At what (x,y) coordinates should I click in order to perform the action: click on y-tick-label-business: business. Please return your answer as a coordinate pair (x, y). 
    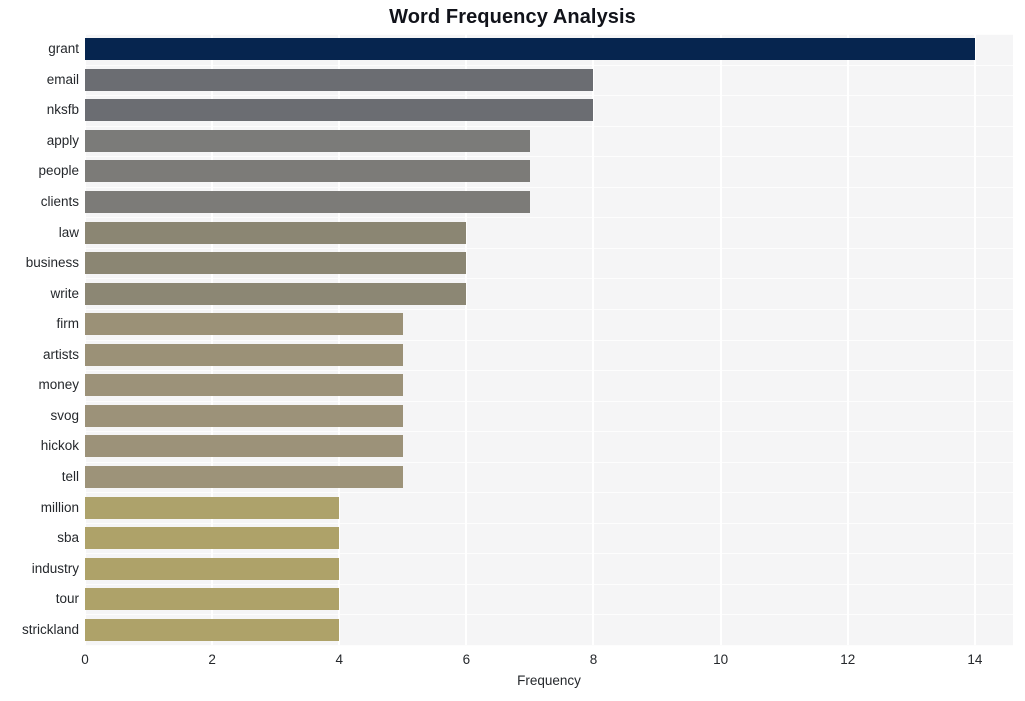
    Looking at the image, I should click on (52, 263).